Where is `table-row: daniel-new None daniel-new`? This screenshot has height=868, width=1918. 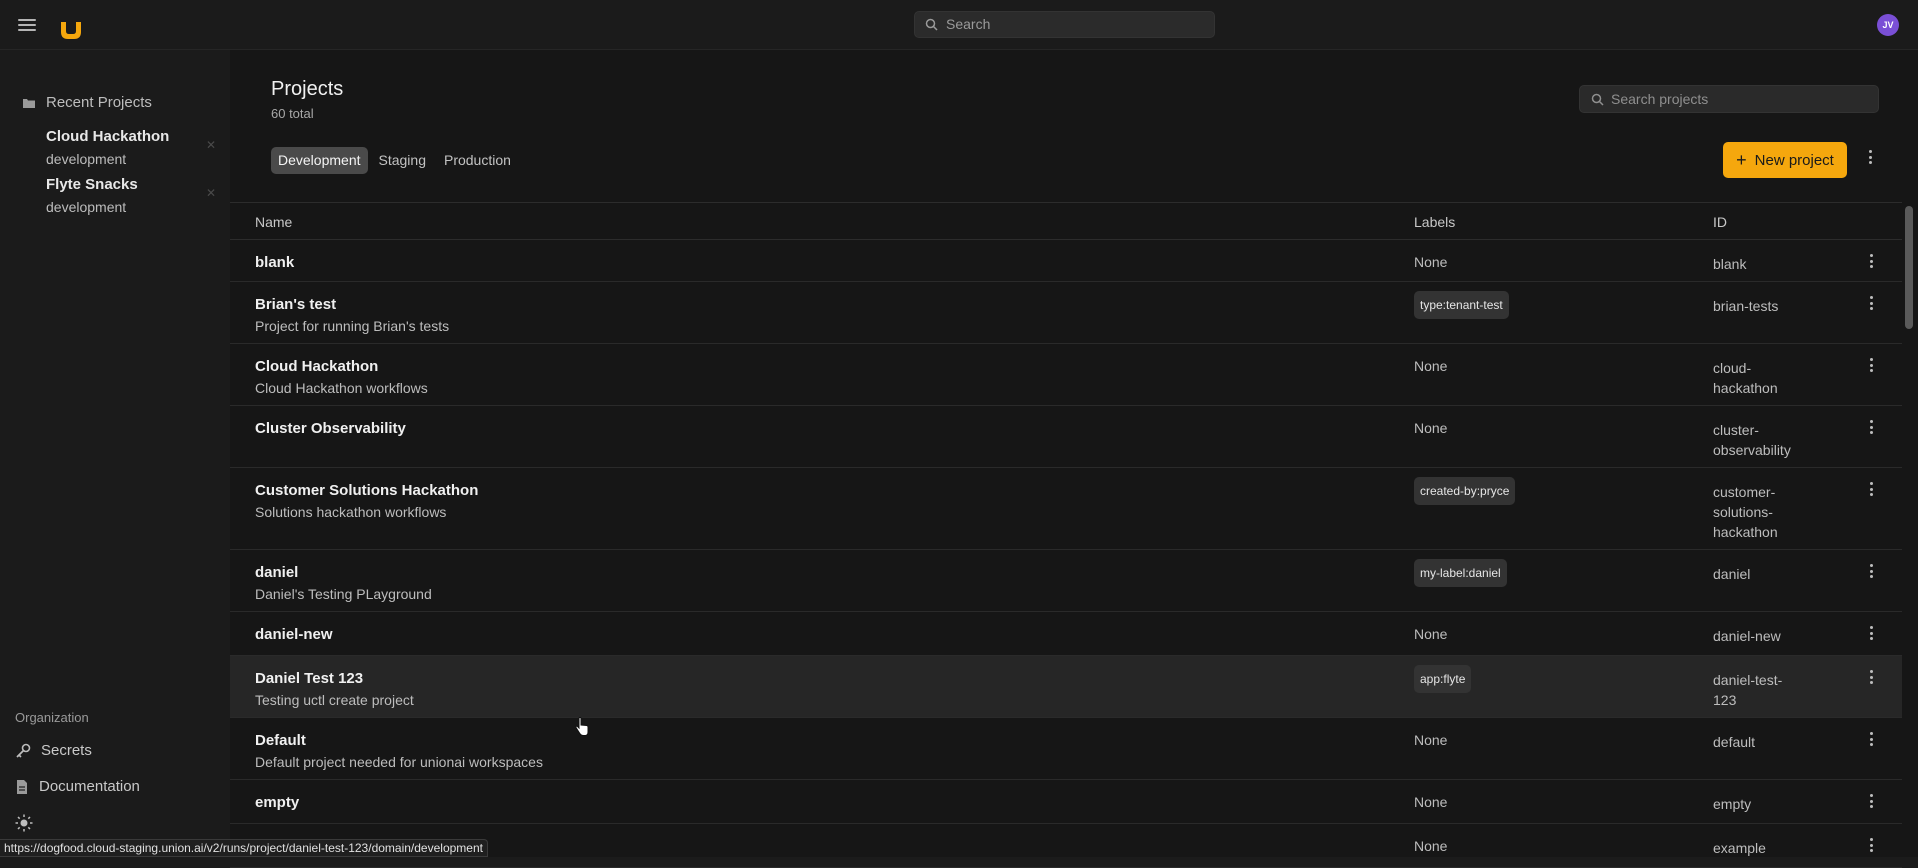
table-row: daniel-new None daniel-new is located at coordinates (1066, 634).